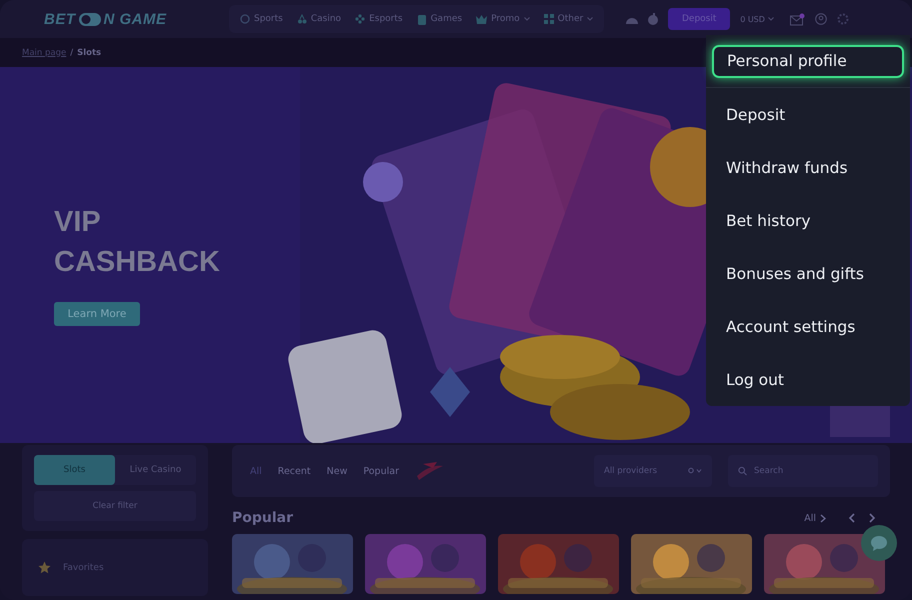 The image size is (912, 600). I want to click on all-link: All, so click(815, 518).